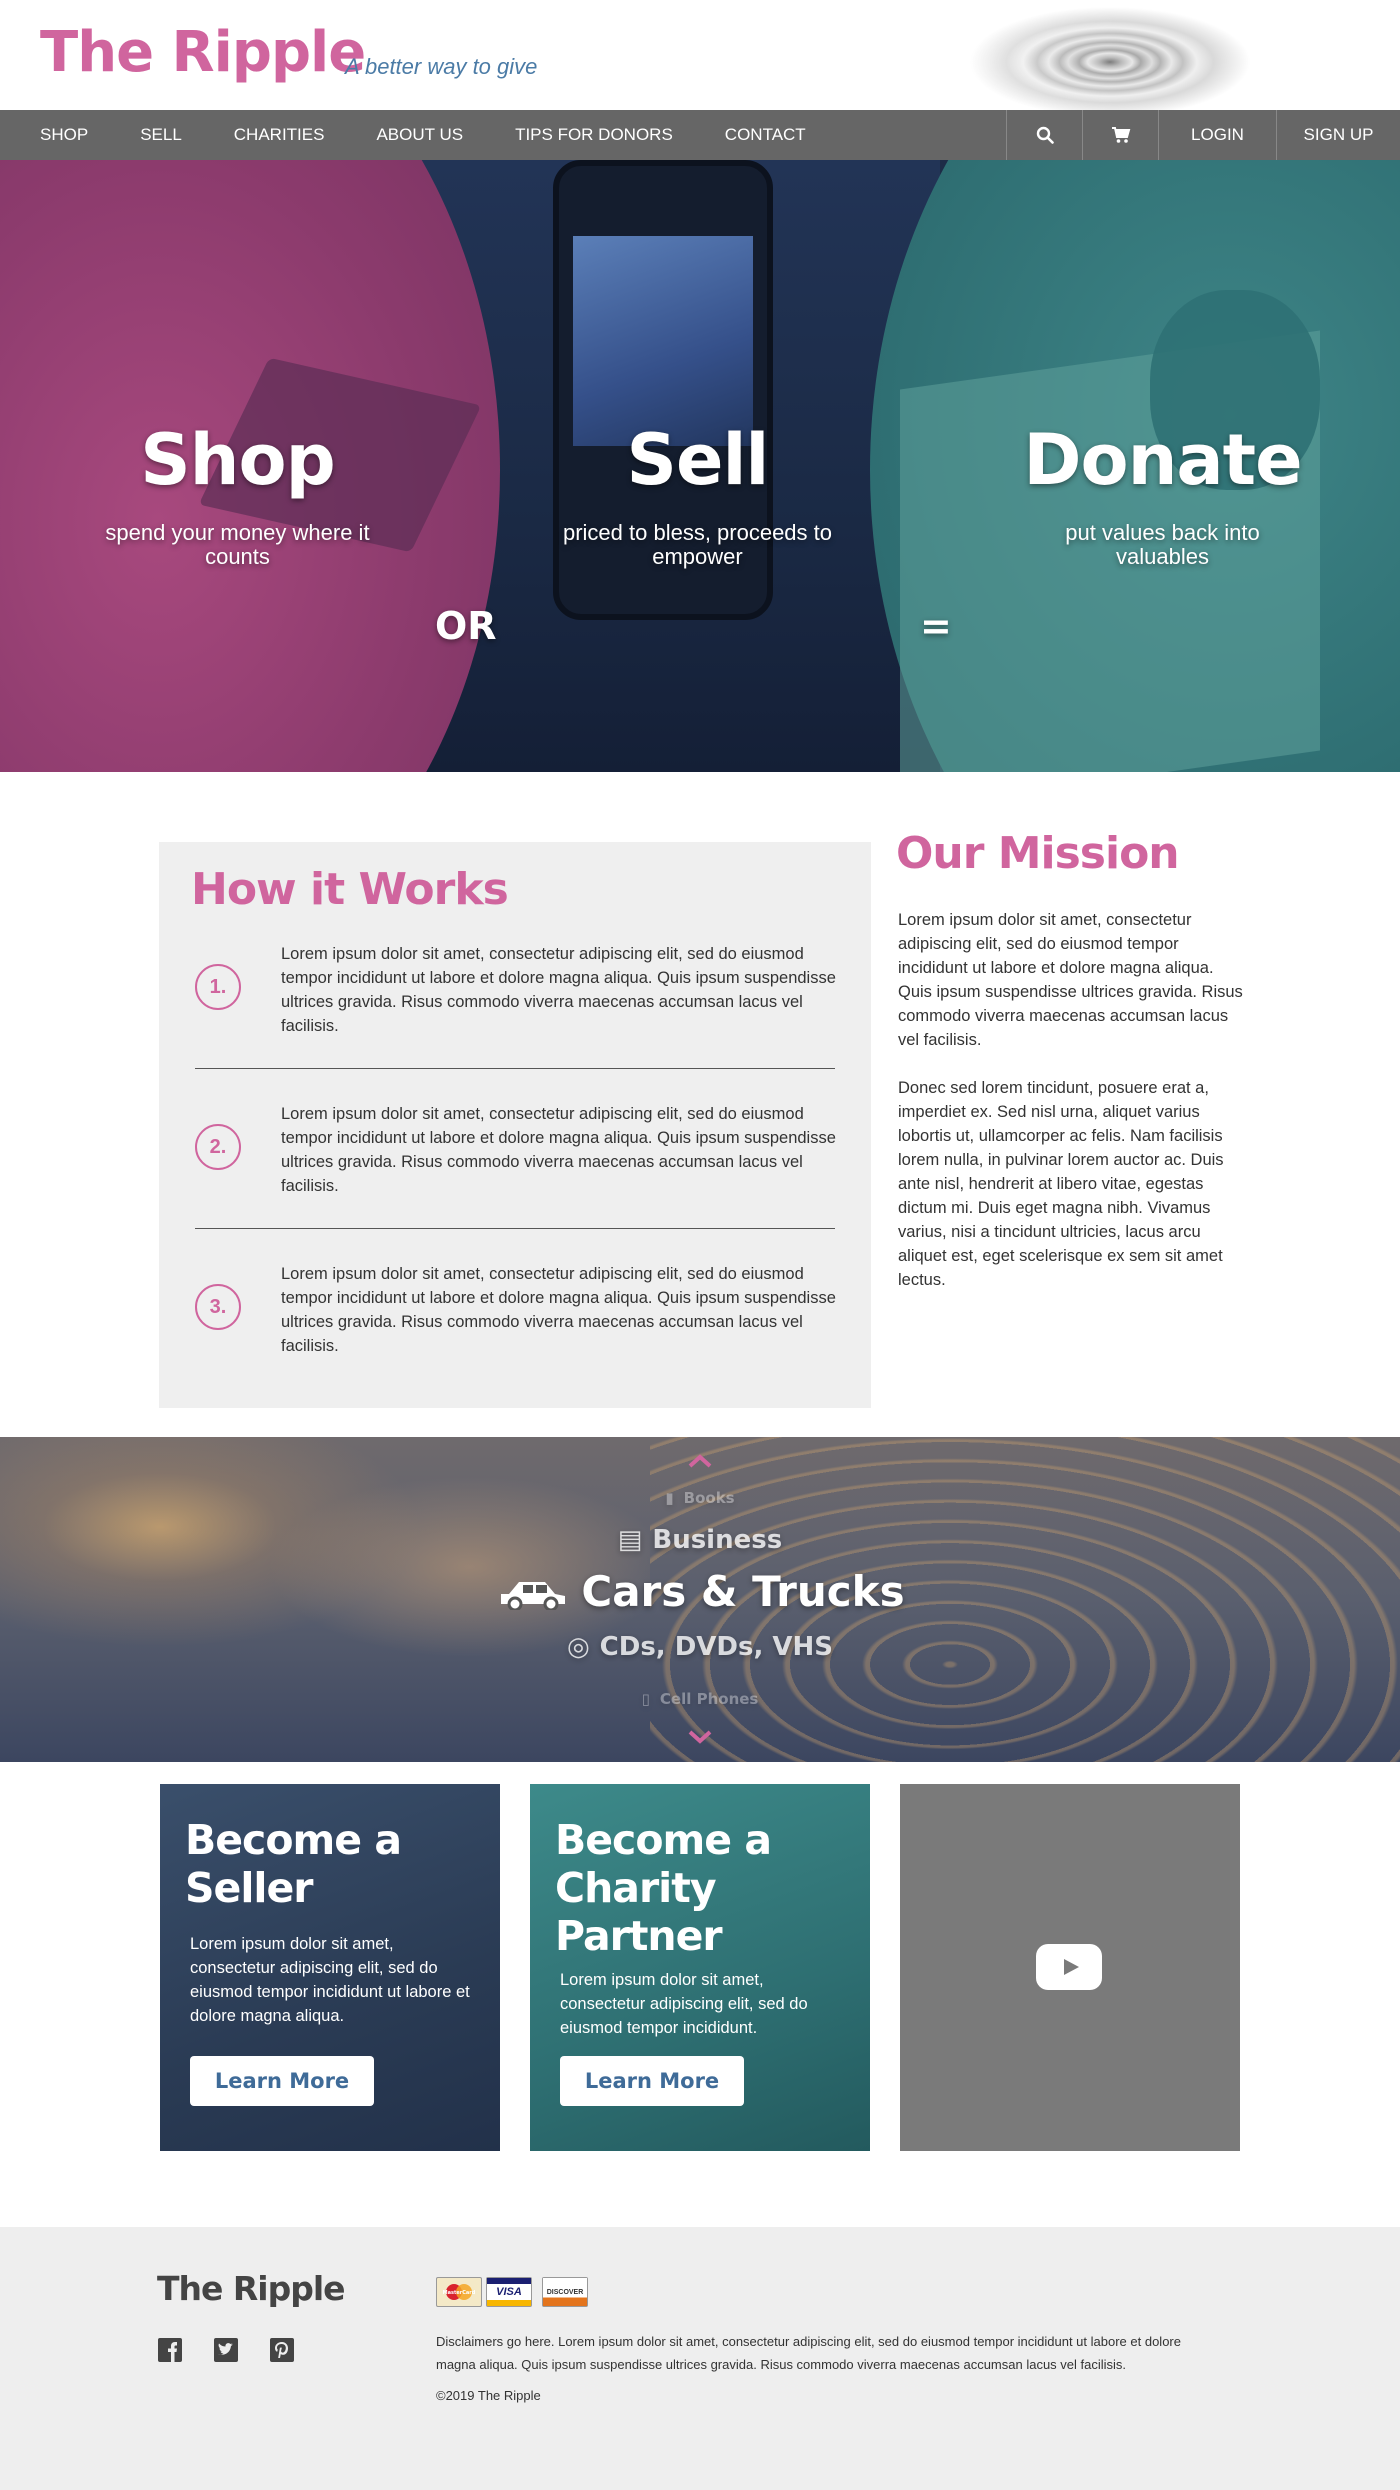 This screenshot has width=1400, height=2490. I want to click on nav-tips-for-donors: TIPS FOR DONORS, so click(594, 135).